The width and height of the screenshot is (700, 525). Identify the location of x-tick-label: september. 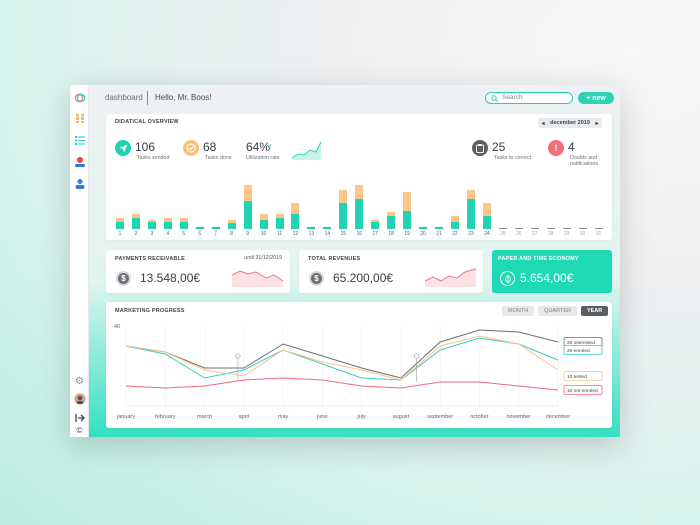
(440, 417).